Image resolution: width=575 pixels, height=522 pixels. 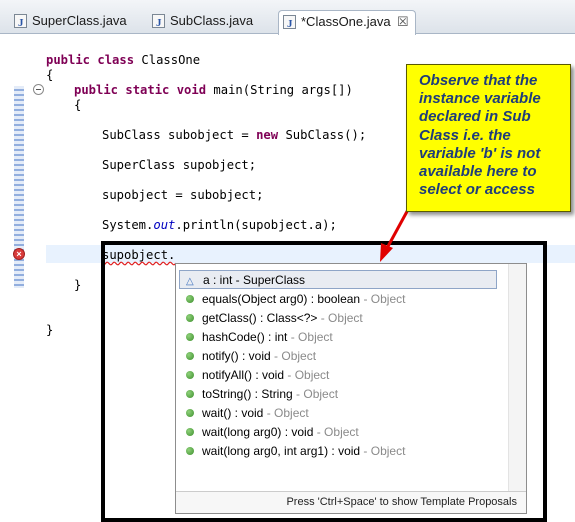 What do you see at coordinates (386, 252) in the screenshot?
I see `arrow-head` at bounding box center [386, 252].